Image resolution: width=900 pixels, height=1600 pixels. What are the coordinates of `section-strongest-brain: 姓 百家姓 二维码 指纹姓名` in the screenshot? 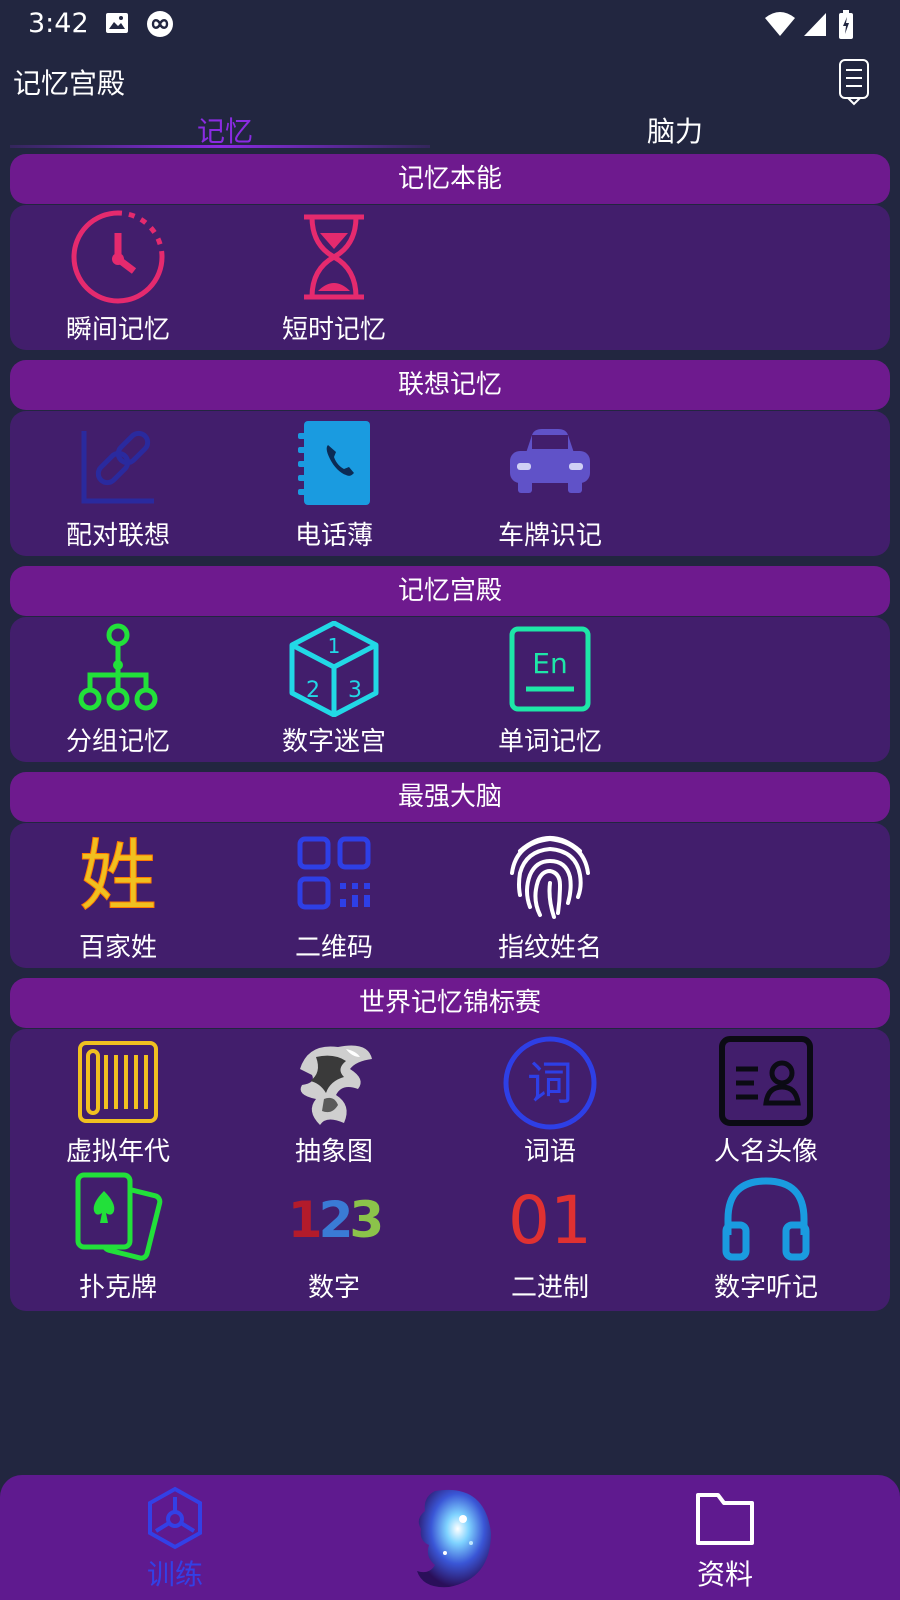 It's located at (450, 895).